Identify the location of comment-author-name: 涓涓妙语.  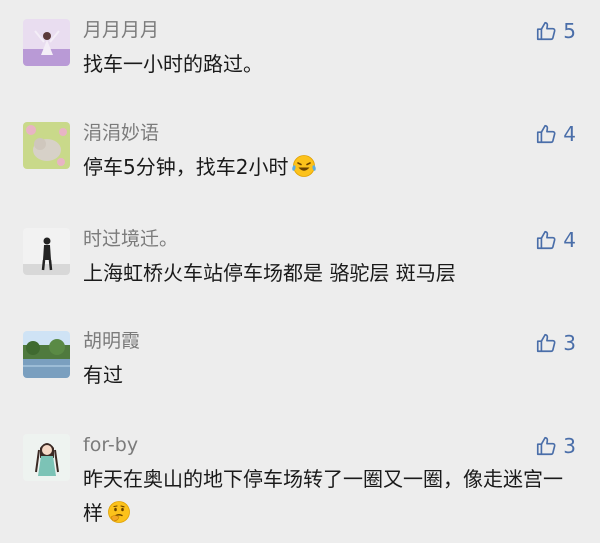
(121, 133).